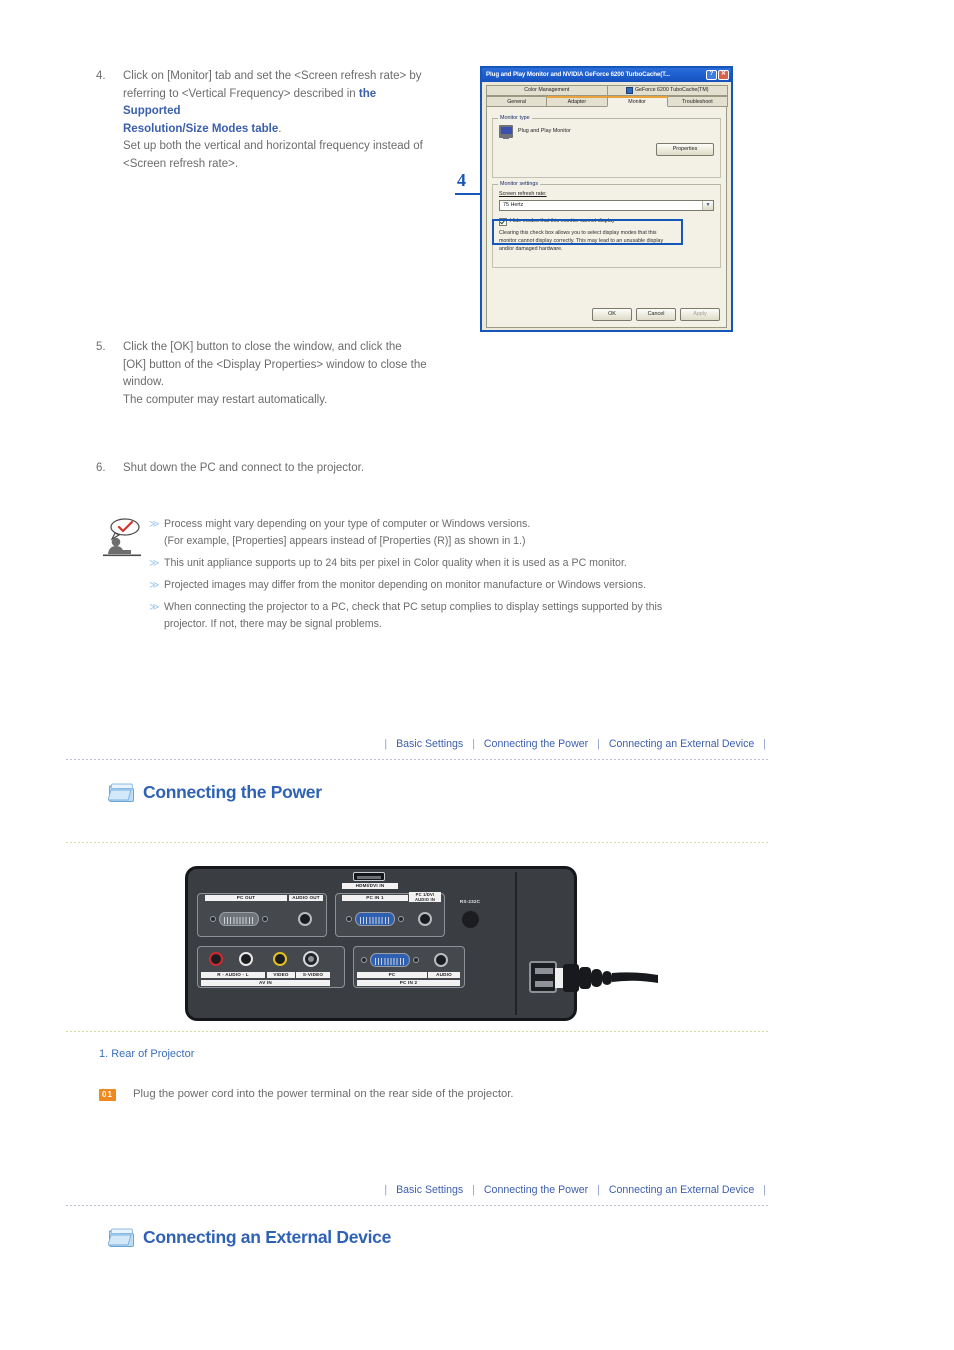 Image resolution: width=954 pixels, height=1350 pixels. I want to click on av-in-label: AV IN, so click(265, 983).